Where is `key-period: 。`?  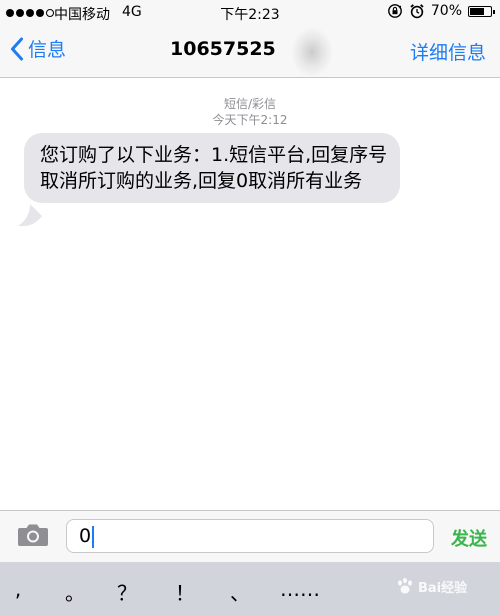 key-period: 。 is located at coordinates (75, 591).